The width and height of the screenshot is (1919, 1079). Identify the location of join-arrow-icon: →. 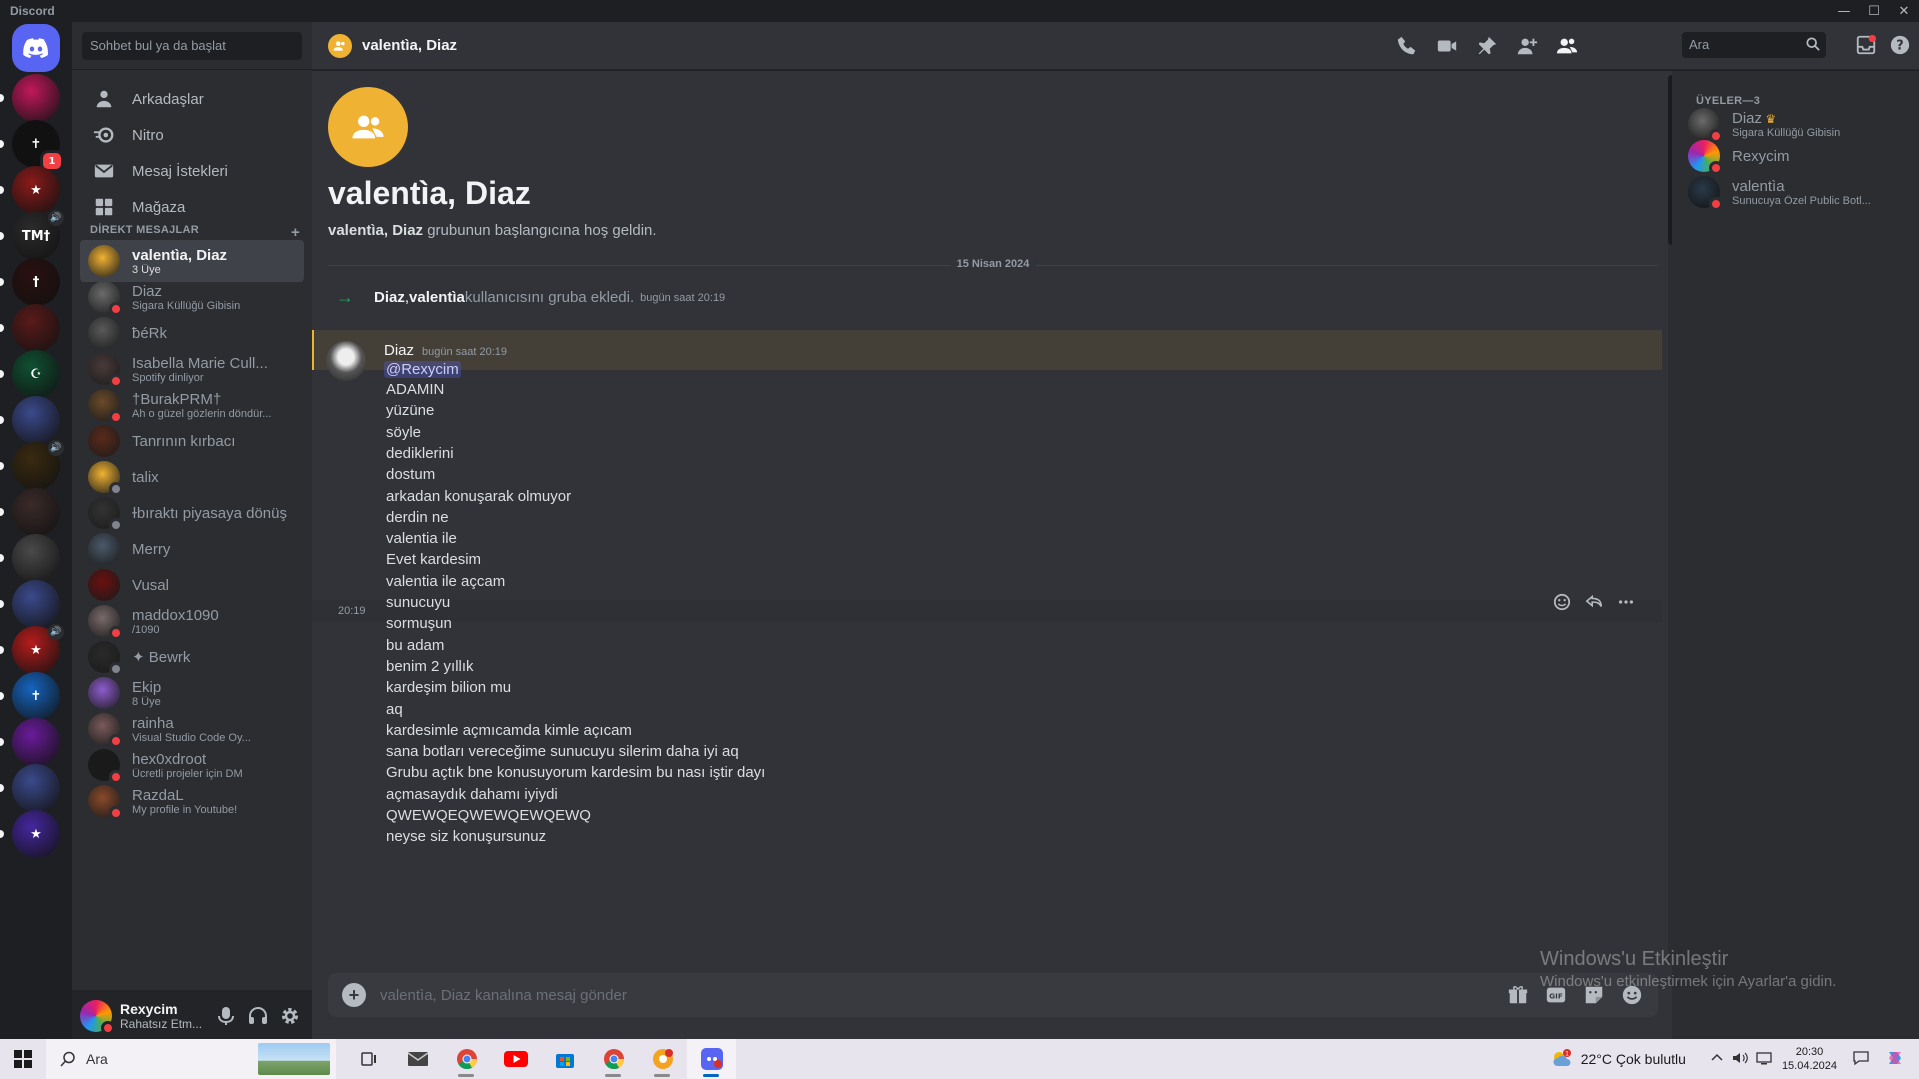
(345, 297).